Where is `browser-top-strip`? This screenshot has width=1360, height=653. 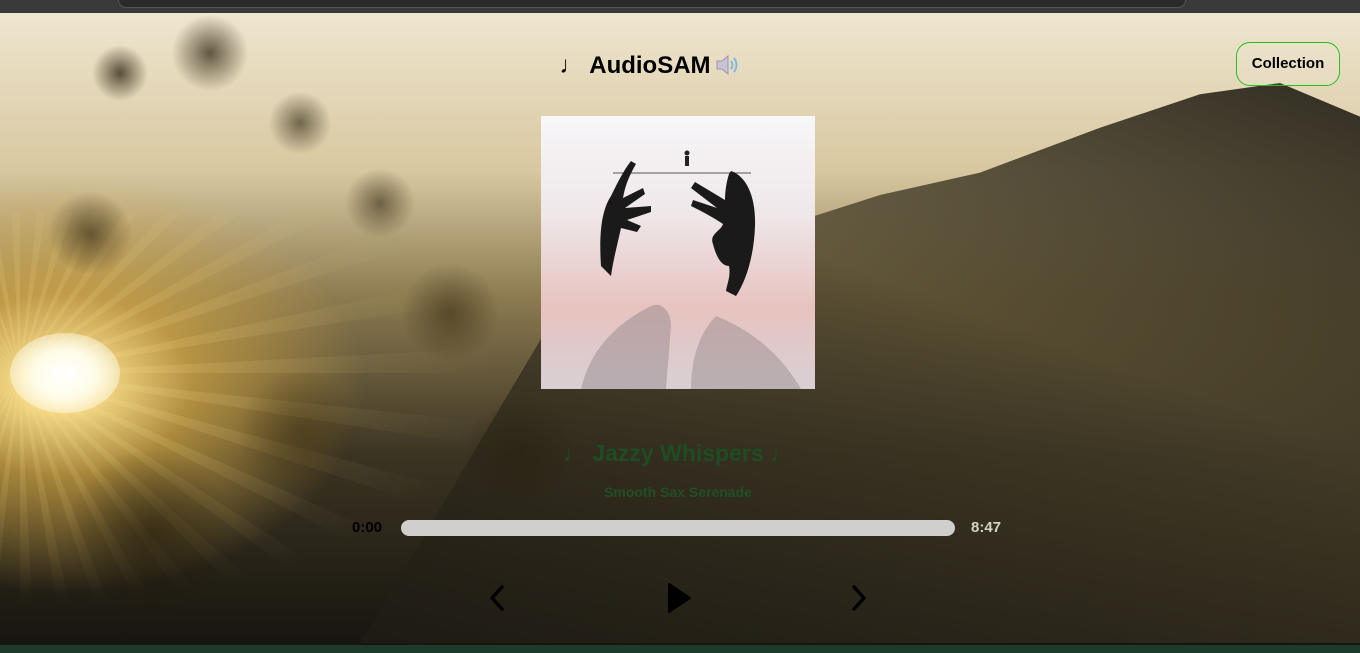 browser-top-strip is located at coordinates (680, 6).